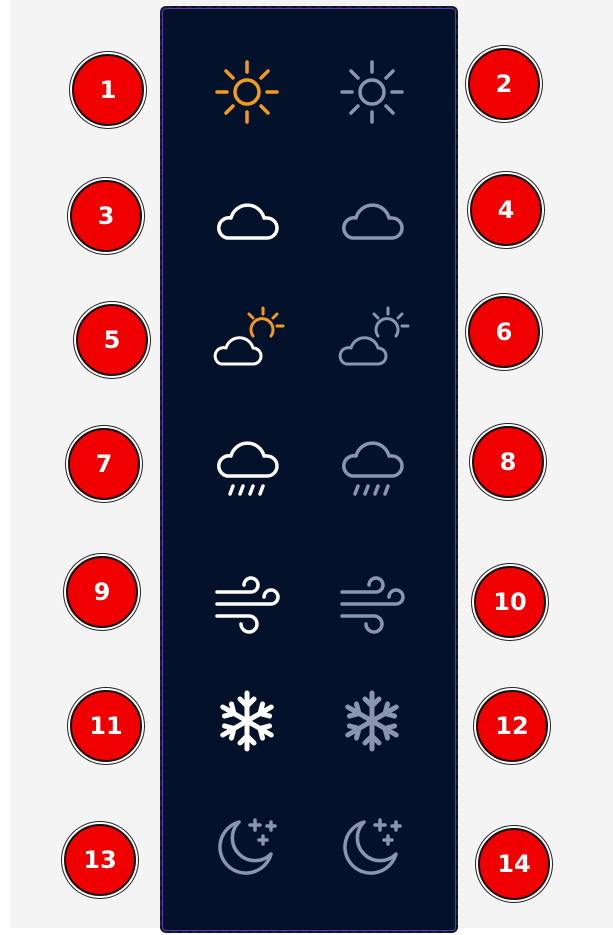 The height and width of the screenshot is (935, 613). I want to click on partly-cloudy-white-icon, so click(247, 338).